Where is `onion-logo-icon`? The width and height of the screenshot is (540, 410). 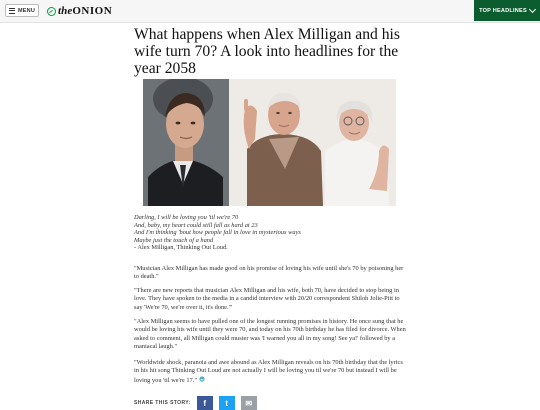
onion-logo-icon is located at coordinates (51, 11).